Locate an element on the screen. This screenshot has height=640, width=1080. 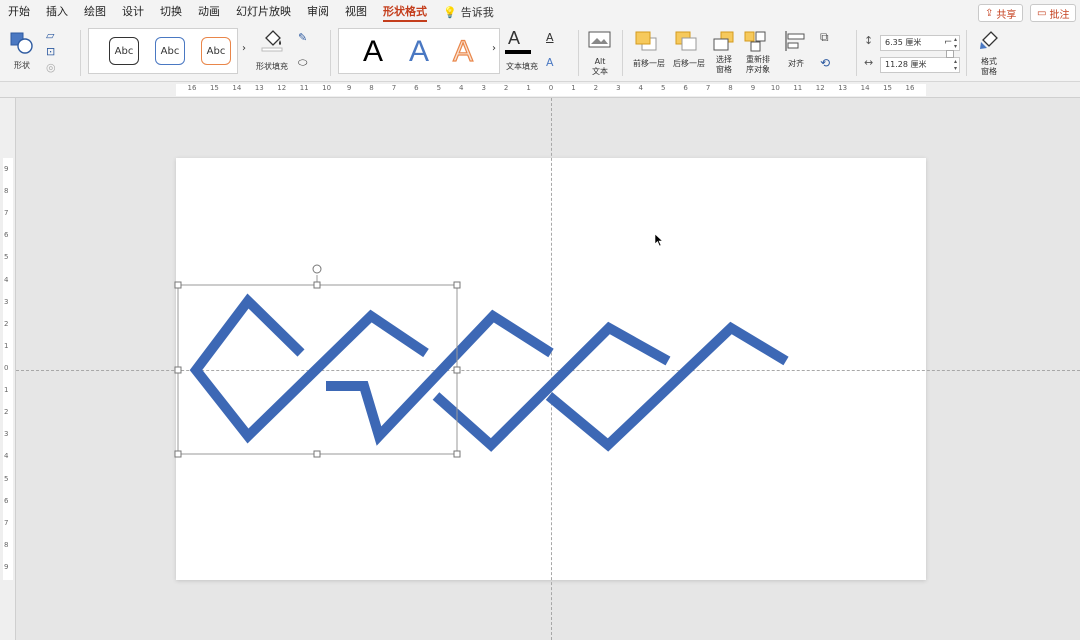
rotate-handle-icon is located at coordinates (317, 269).